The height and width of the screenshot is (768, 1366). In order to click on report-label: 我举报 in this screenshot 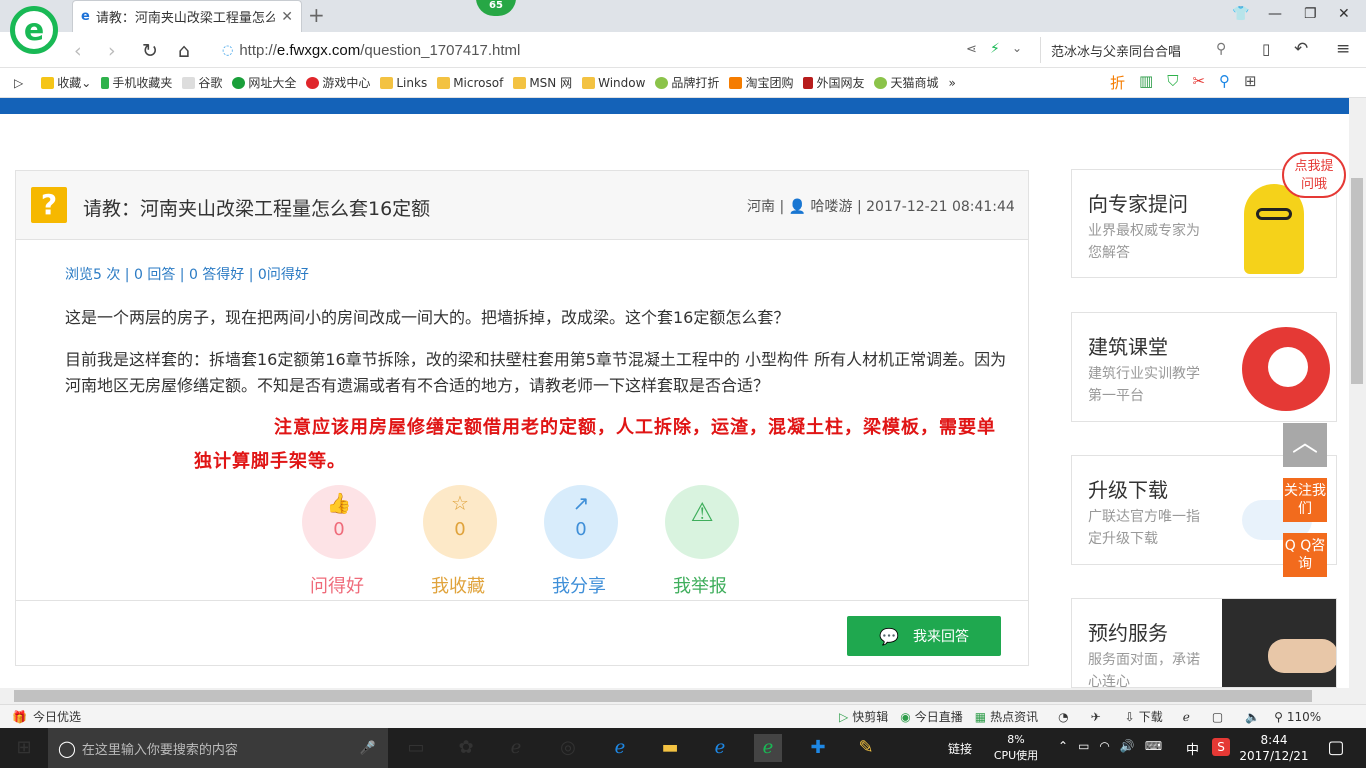, I will do `click(700, 585)`.